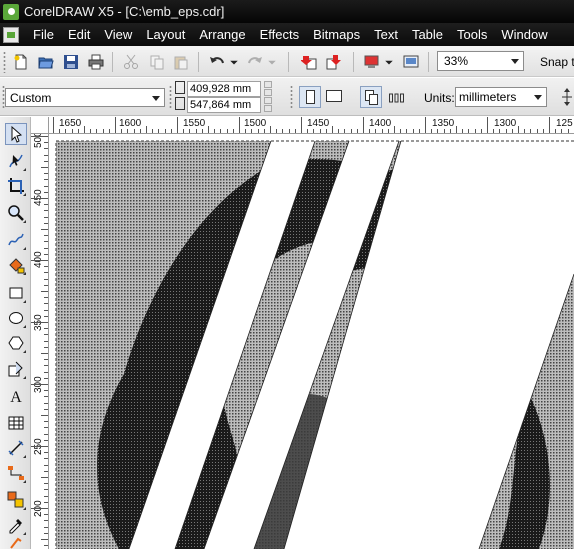 This screenshot has height=549, width=574. What do you see at coordinates (16, 161) in the screenshot?
I see `shape-tool-icon` at bounding box center [16, 161].